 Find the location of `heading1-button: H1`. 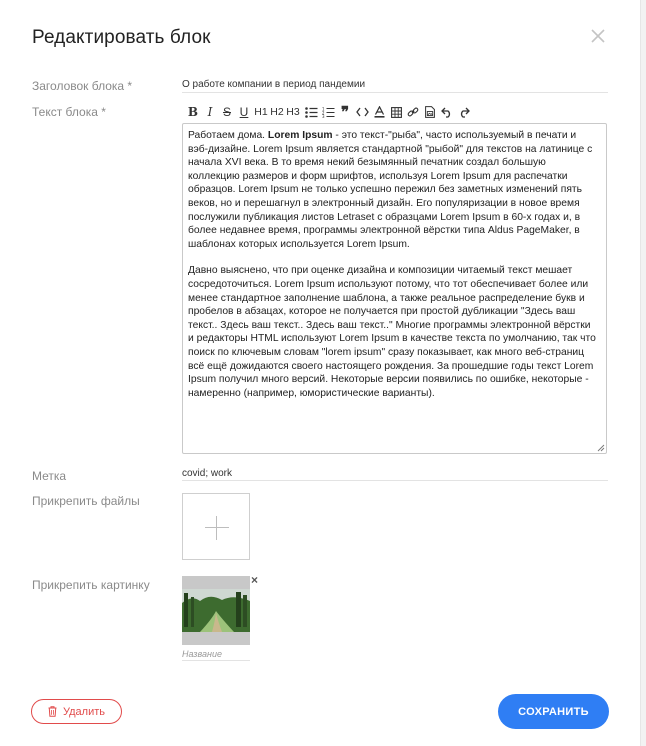

heading1-button: H1 is located at coordinates (261, 112).